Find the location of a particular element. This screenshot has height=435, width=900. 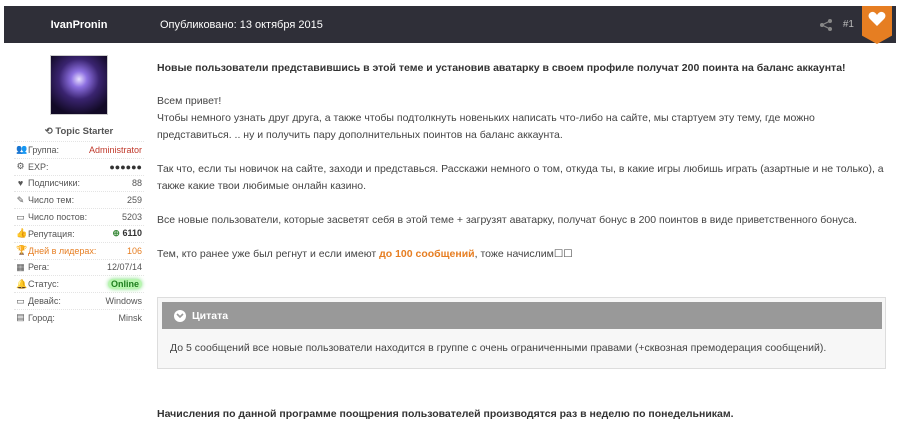

quote-title: Цитата is located at coordinates (210, 315).